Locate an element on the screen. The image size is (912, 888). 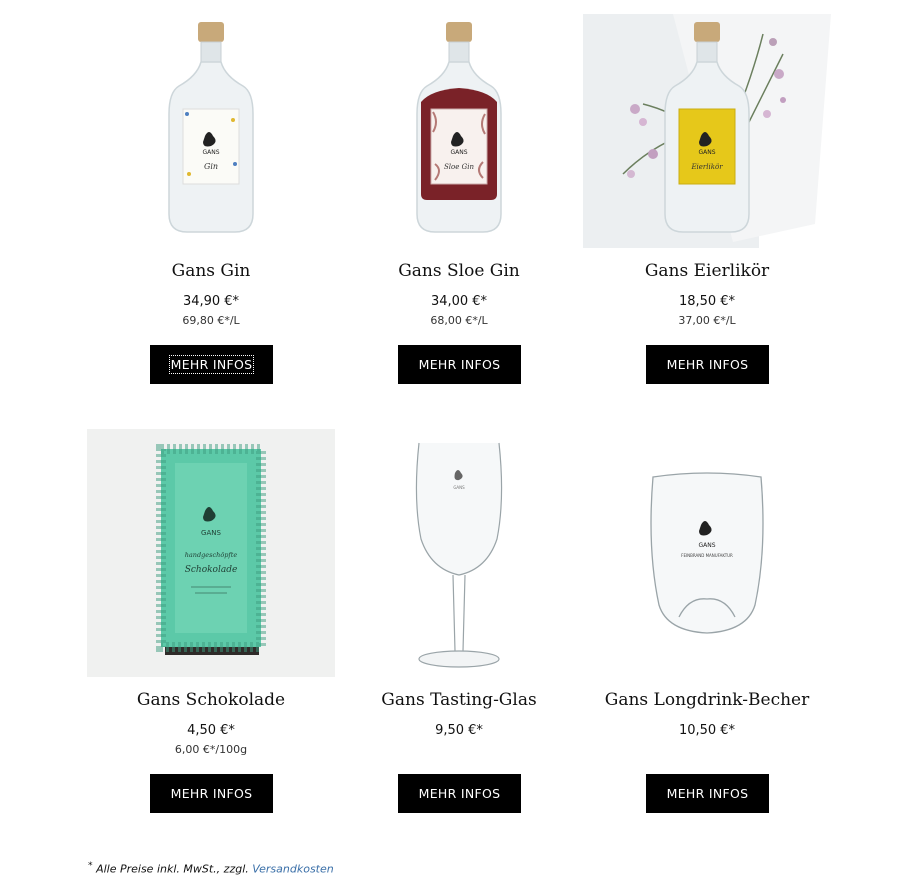
product-image-gans-tasting-glas: GANS is located at coordinates (459, 563).